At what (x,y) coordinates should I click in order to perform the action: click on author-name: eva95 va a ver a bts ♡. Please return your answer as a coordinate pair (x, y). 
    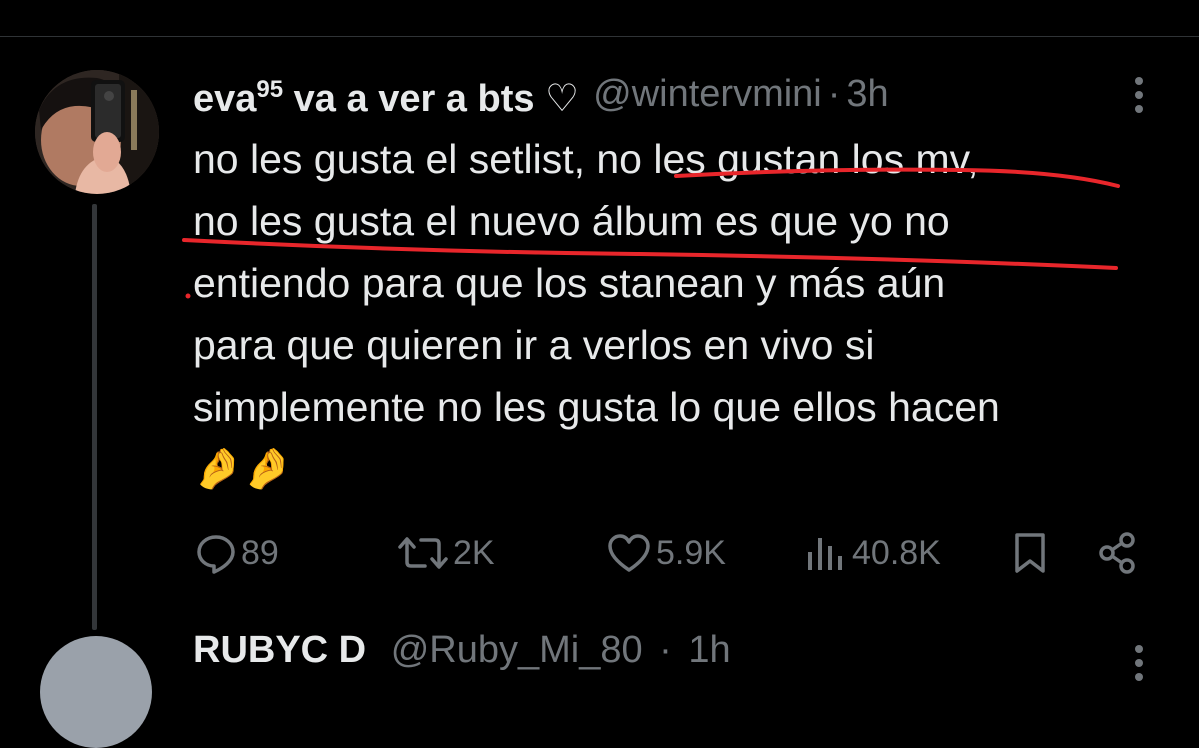
    Looking at the image, I should click on (386, 94).